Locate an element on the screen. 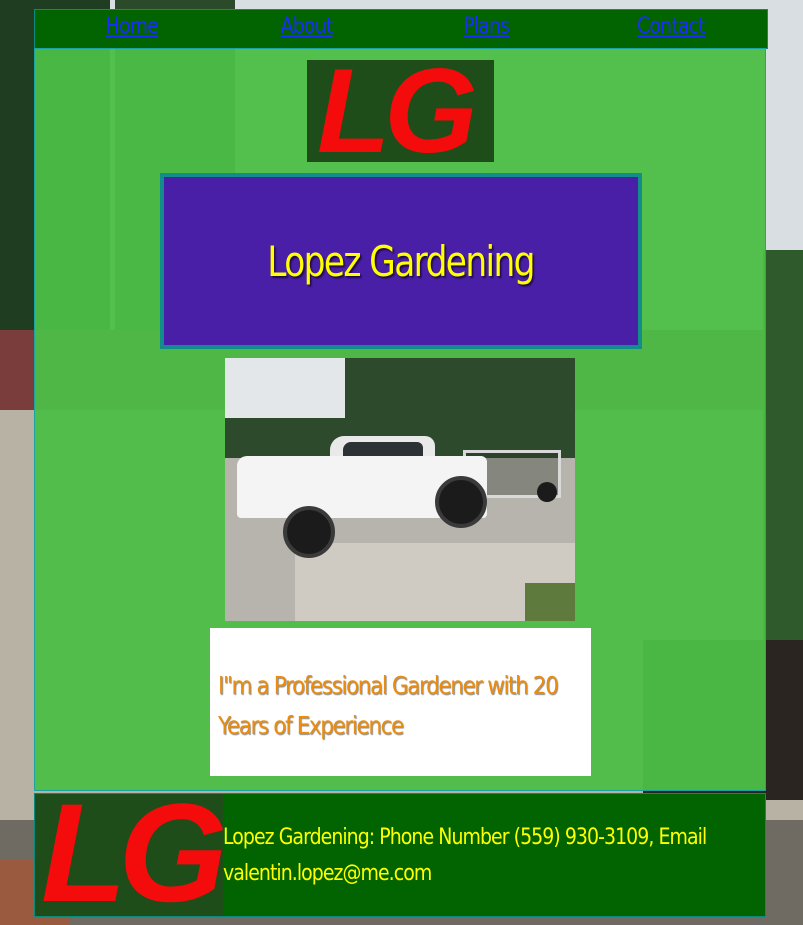 The height and width of the screenshot is (925, 803). nav-link-about: About is located at coordinates (307, 26).